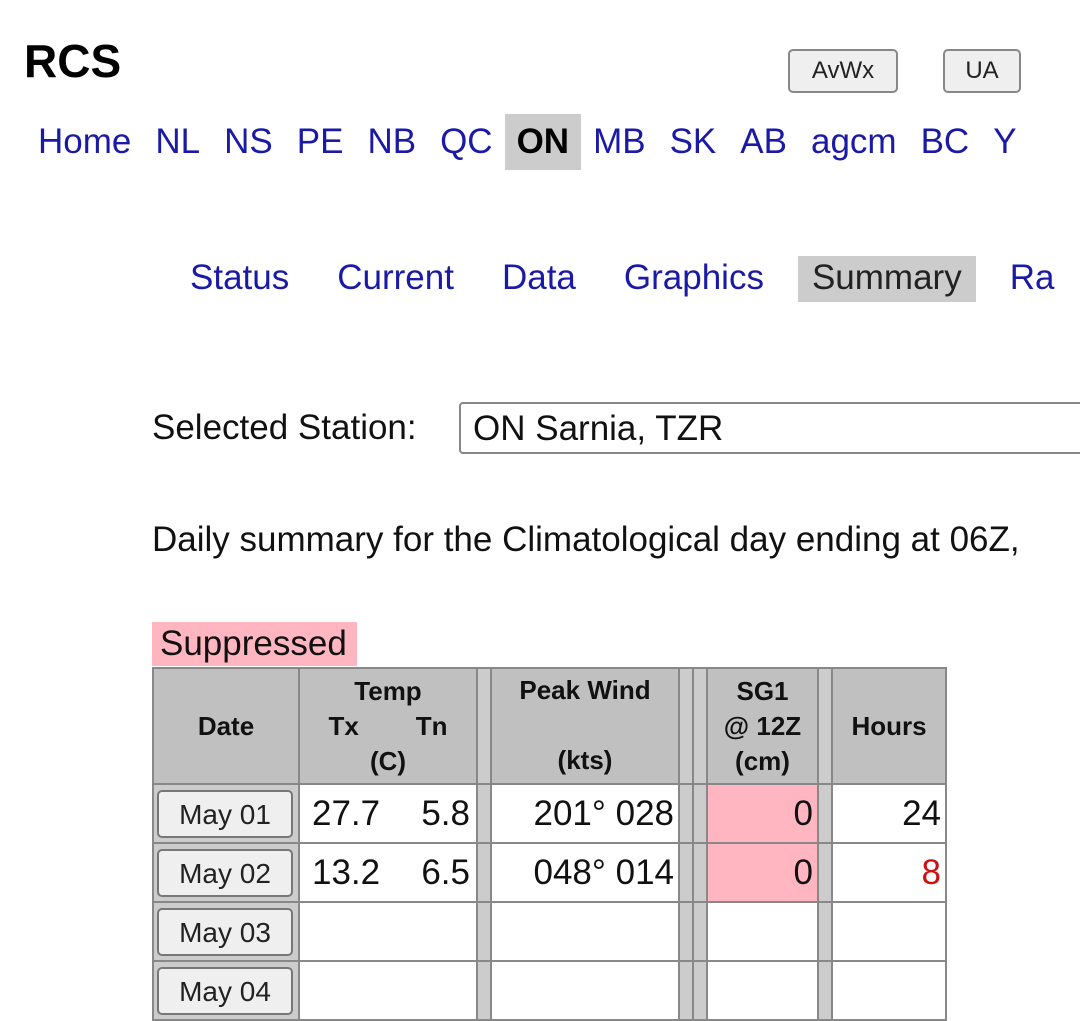 Image resolution: width=1080 pixels, height=1021 pixels. What do you see at coordinates (843, 71) in the screenshot?
I see `avwx-button: AvWx` at bounding box center [843, 71].